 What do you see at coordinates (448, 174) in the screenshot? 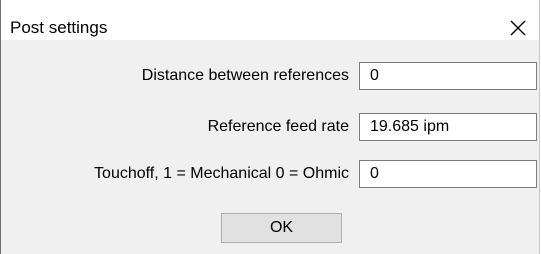
I see `touchoff-input` at bounding box center [448, 174].